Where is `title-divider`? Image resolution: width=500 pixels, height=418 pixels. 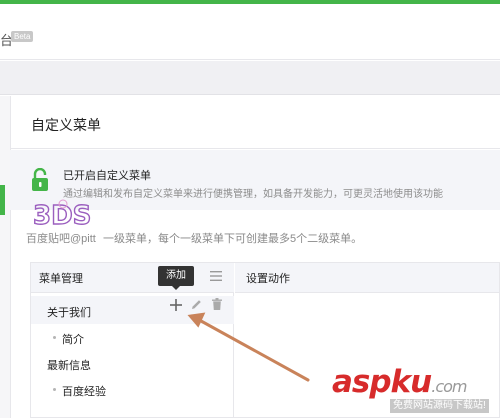
title-divider is located at coordinates (255, 148).